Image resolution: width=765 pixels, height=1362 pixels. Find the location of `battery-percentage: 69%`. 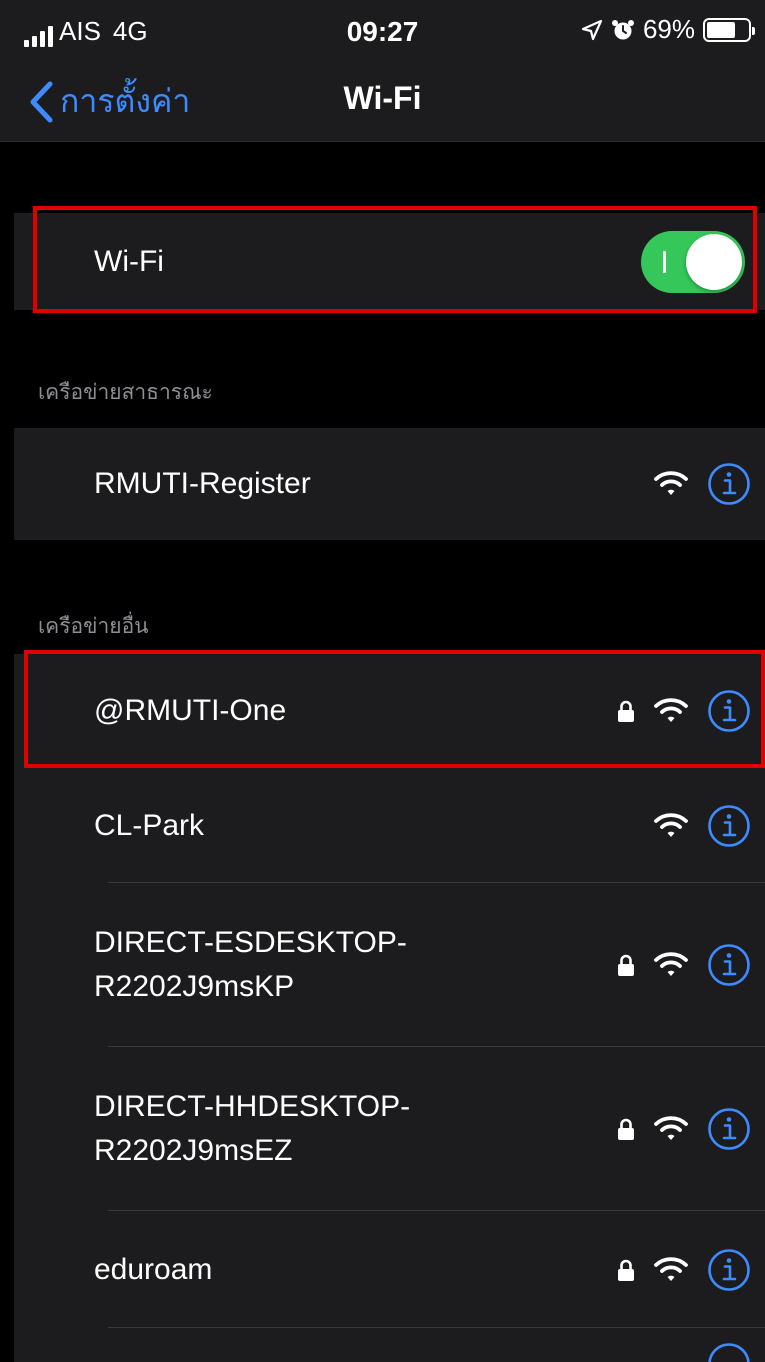

battery-percentage: 69% is located at coordinates (668, 29).